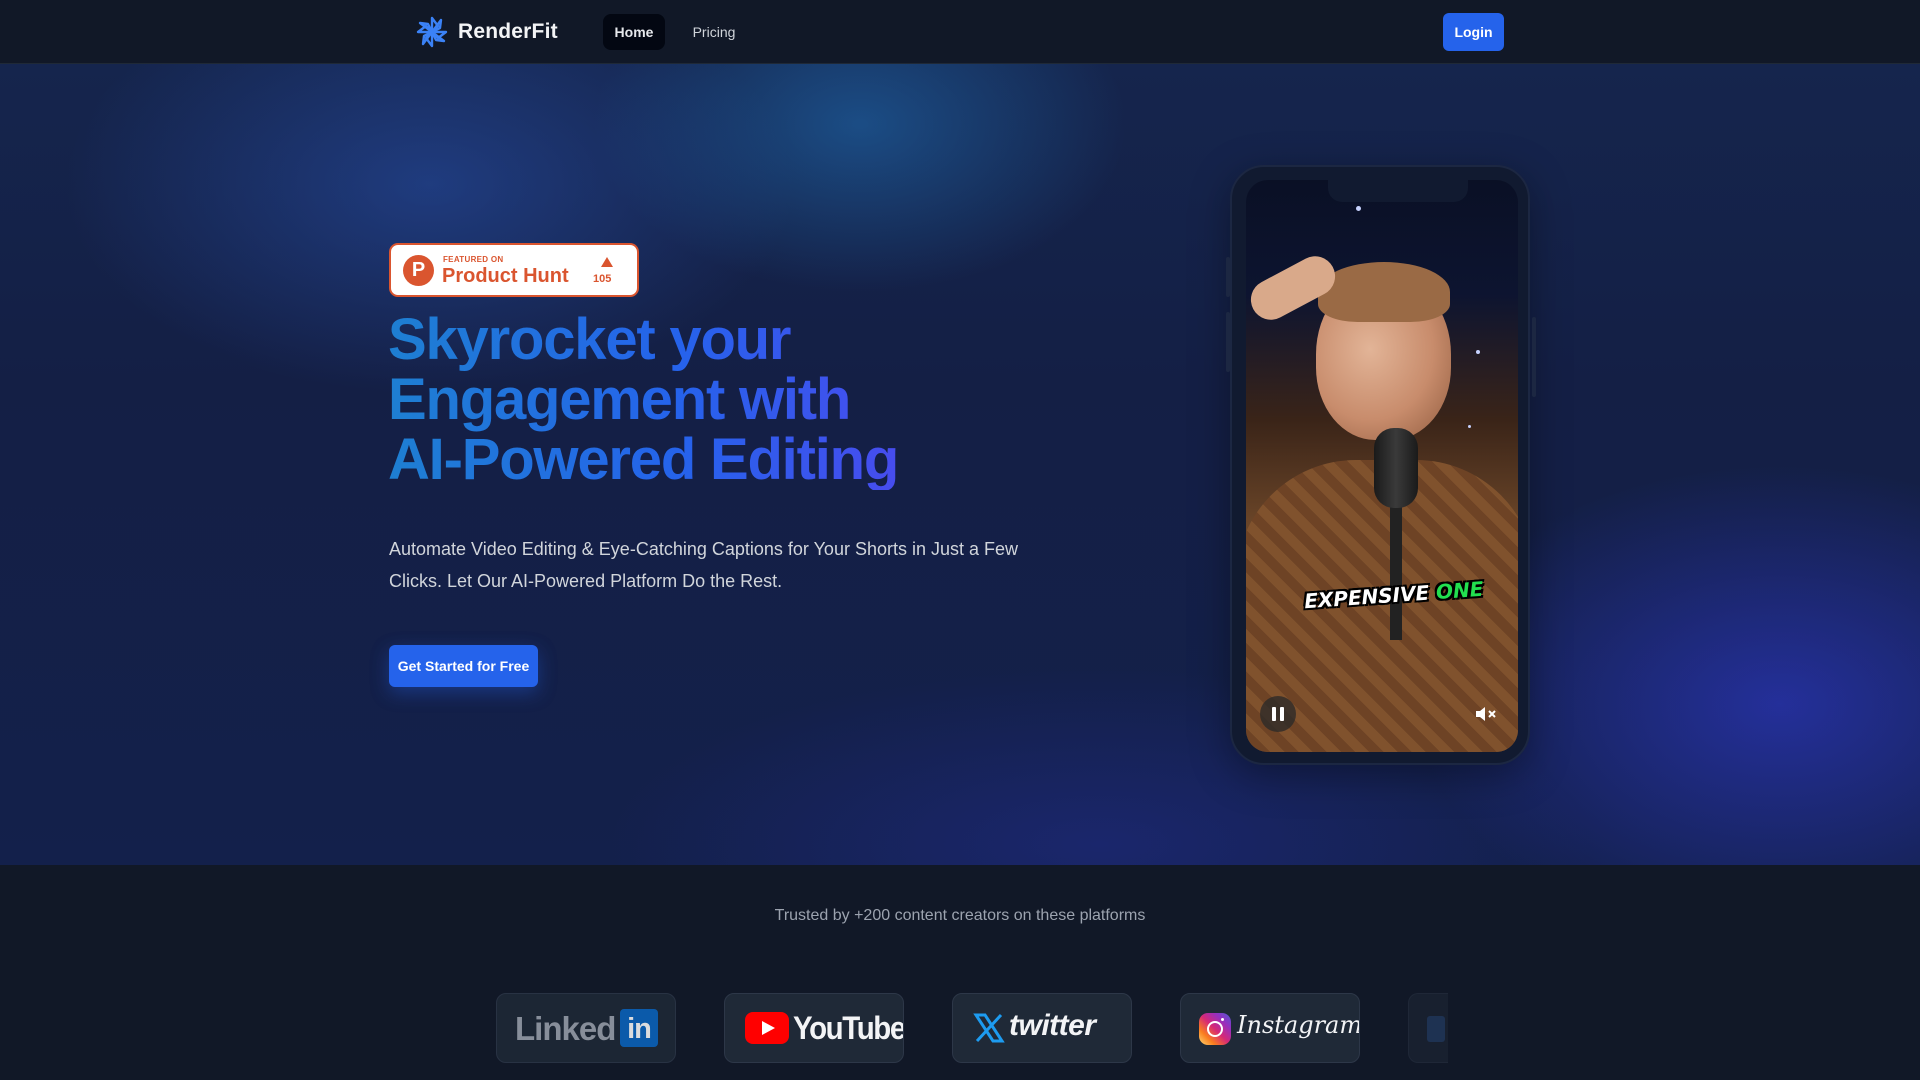  I want to click on nav-link-home: Home, so click(634, 32).